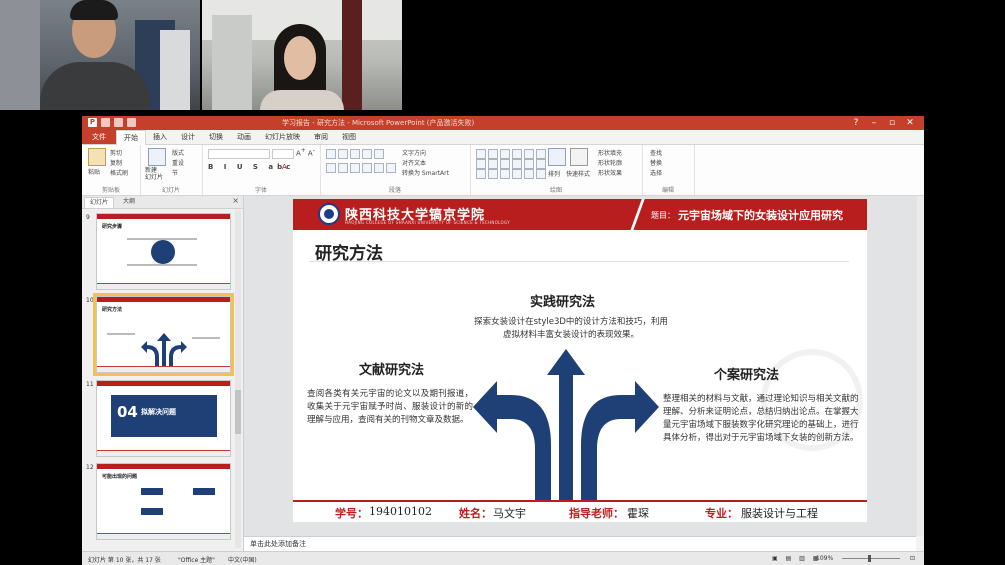  What do you see at coordinates (555, 190) in the screenshot?
I see `group-label: 绘图` at bounding box center [555, 190].